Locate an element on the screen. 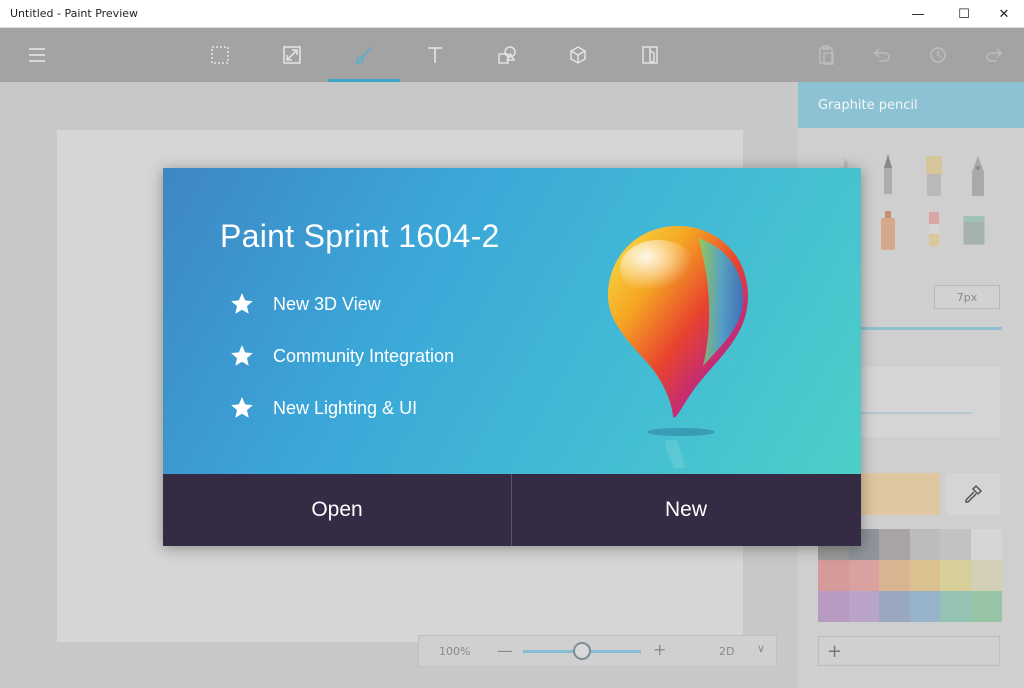 The image size is (1024, 688). select-icon is located at coordinates (220, 55).